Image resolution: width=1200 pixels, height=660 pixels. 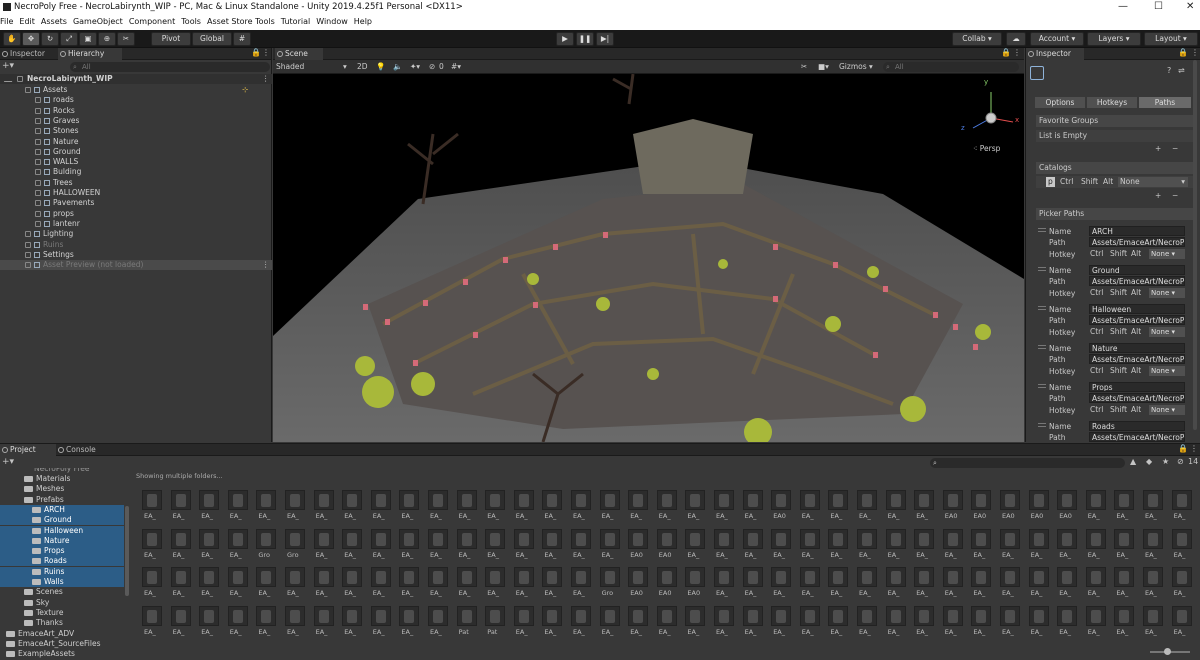 What do you see at coordinates (297, 22) in the screenshot?
I see `menu-tutorial: Tutorial` at bounding box center [297, 22].